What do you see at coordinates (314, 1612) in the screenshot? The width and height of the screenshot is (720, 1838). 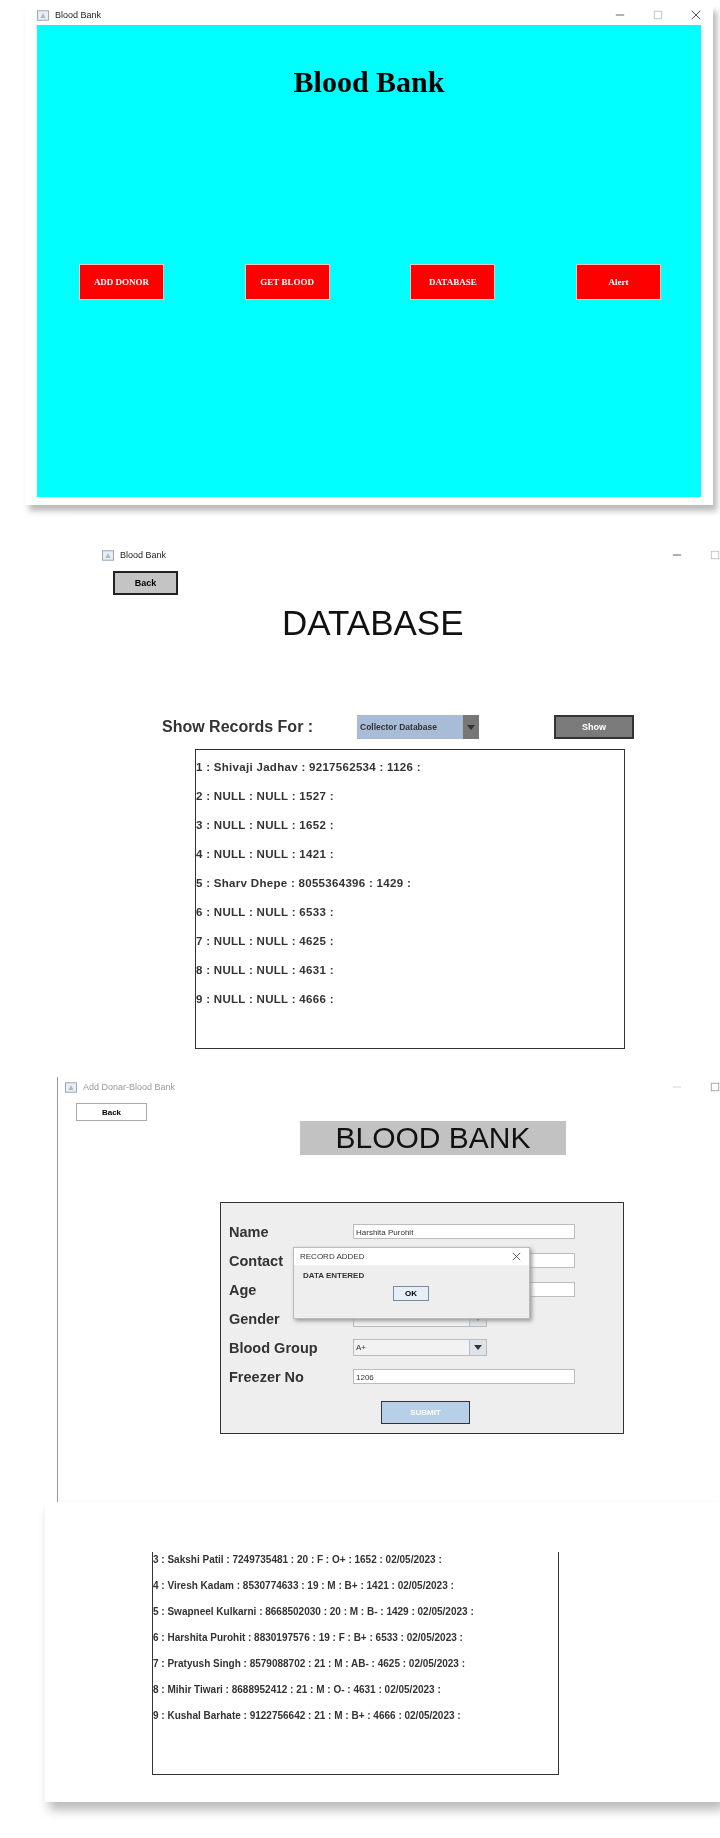 I see `record-row-text: 5 : Swapneel Kulkarni : 8668502030 : 20 : M : B- : 1429 : 02/05/2023 :` at bounding box center [314, 1612].